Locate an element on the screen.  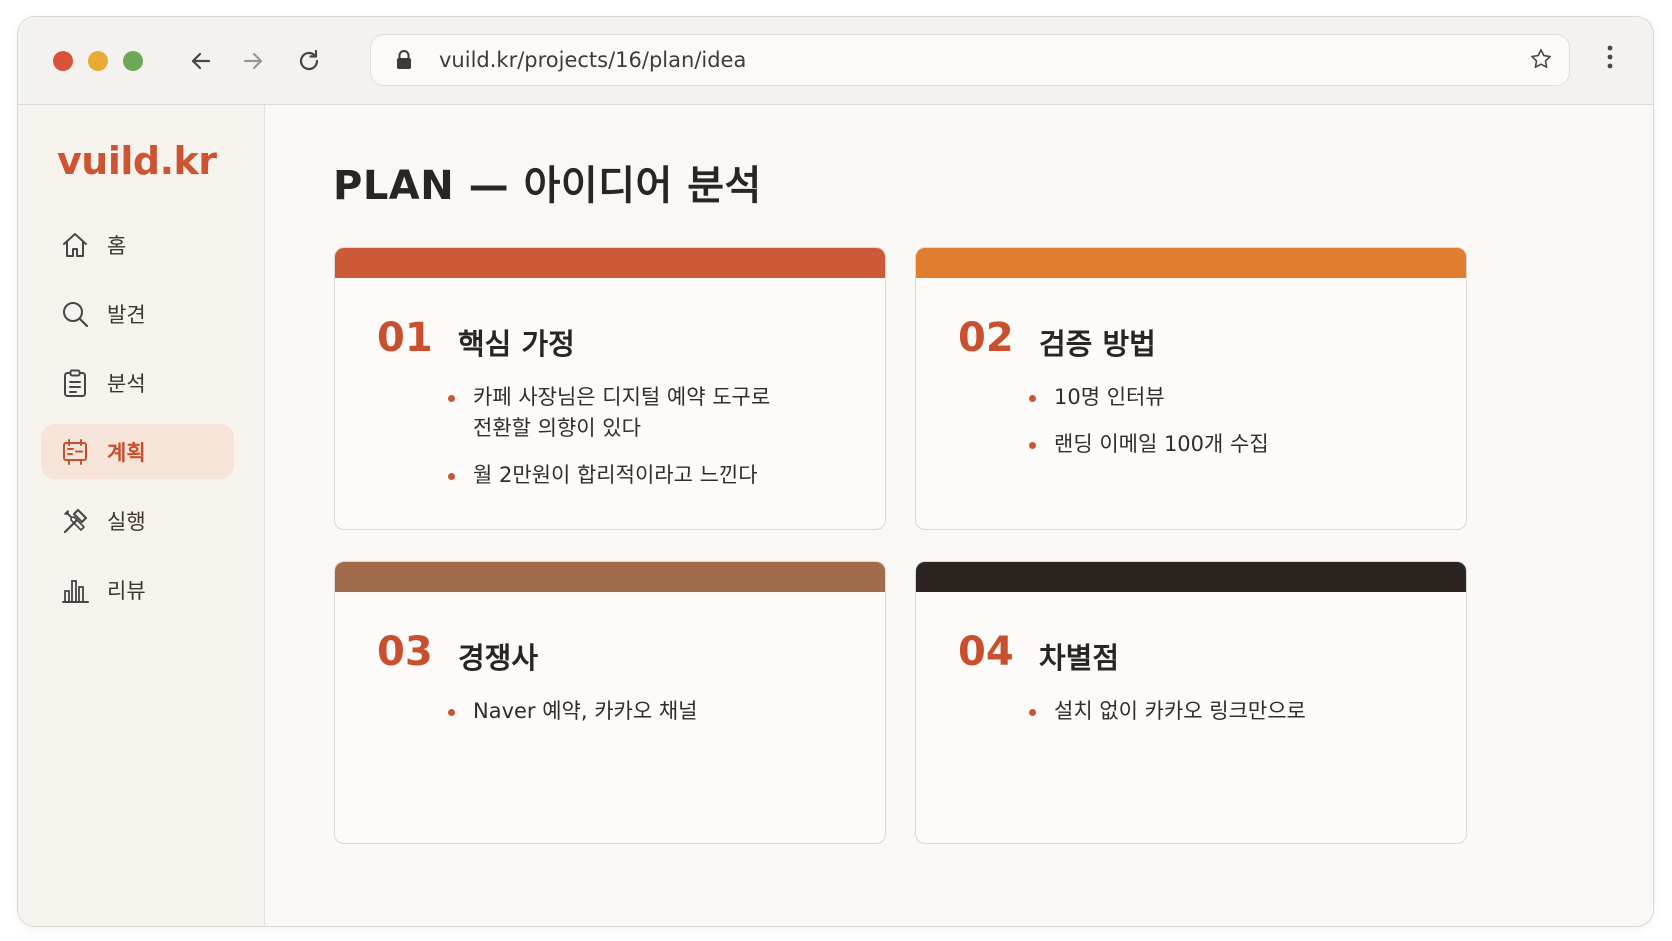
home-icon is located at coordinates (75, 245).